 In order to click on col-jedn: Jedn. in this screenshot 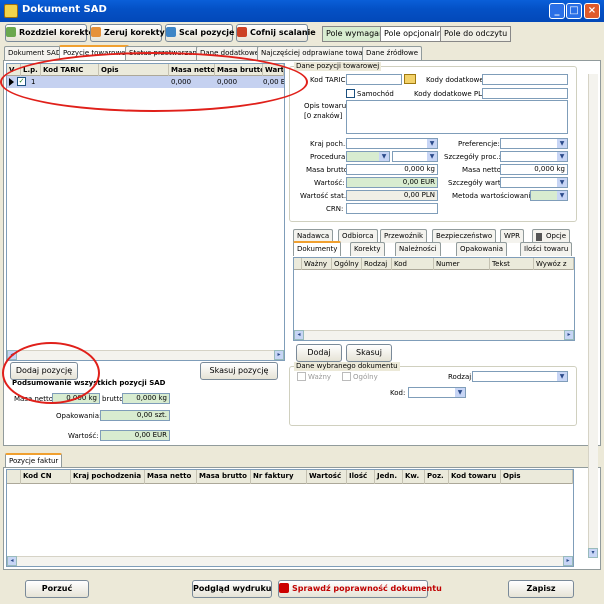, I will do `click(389, 477)`.